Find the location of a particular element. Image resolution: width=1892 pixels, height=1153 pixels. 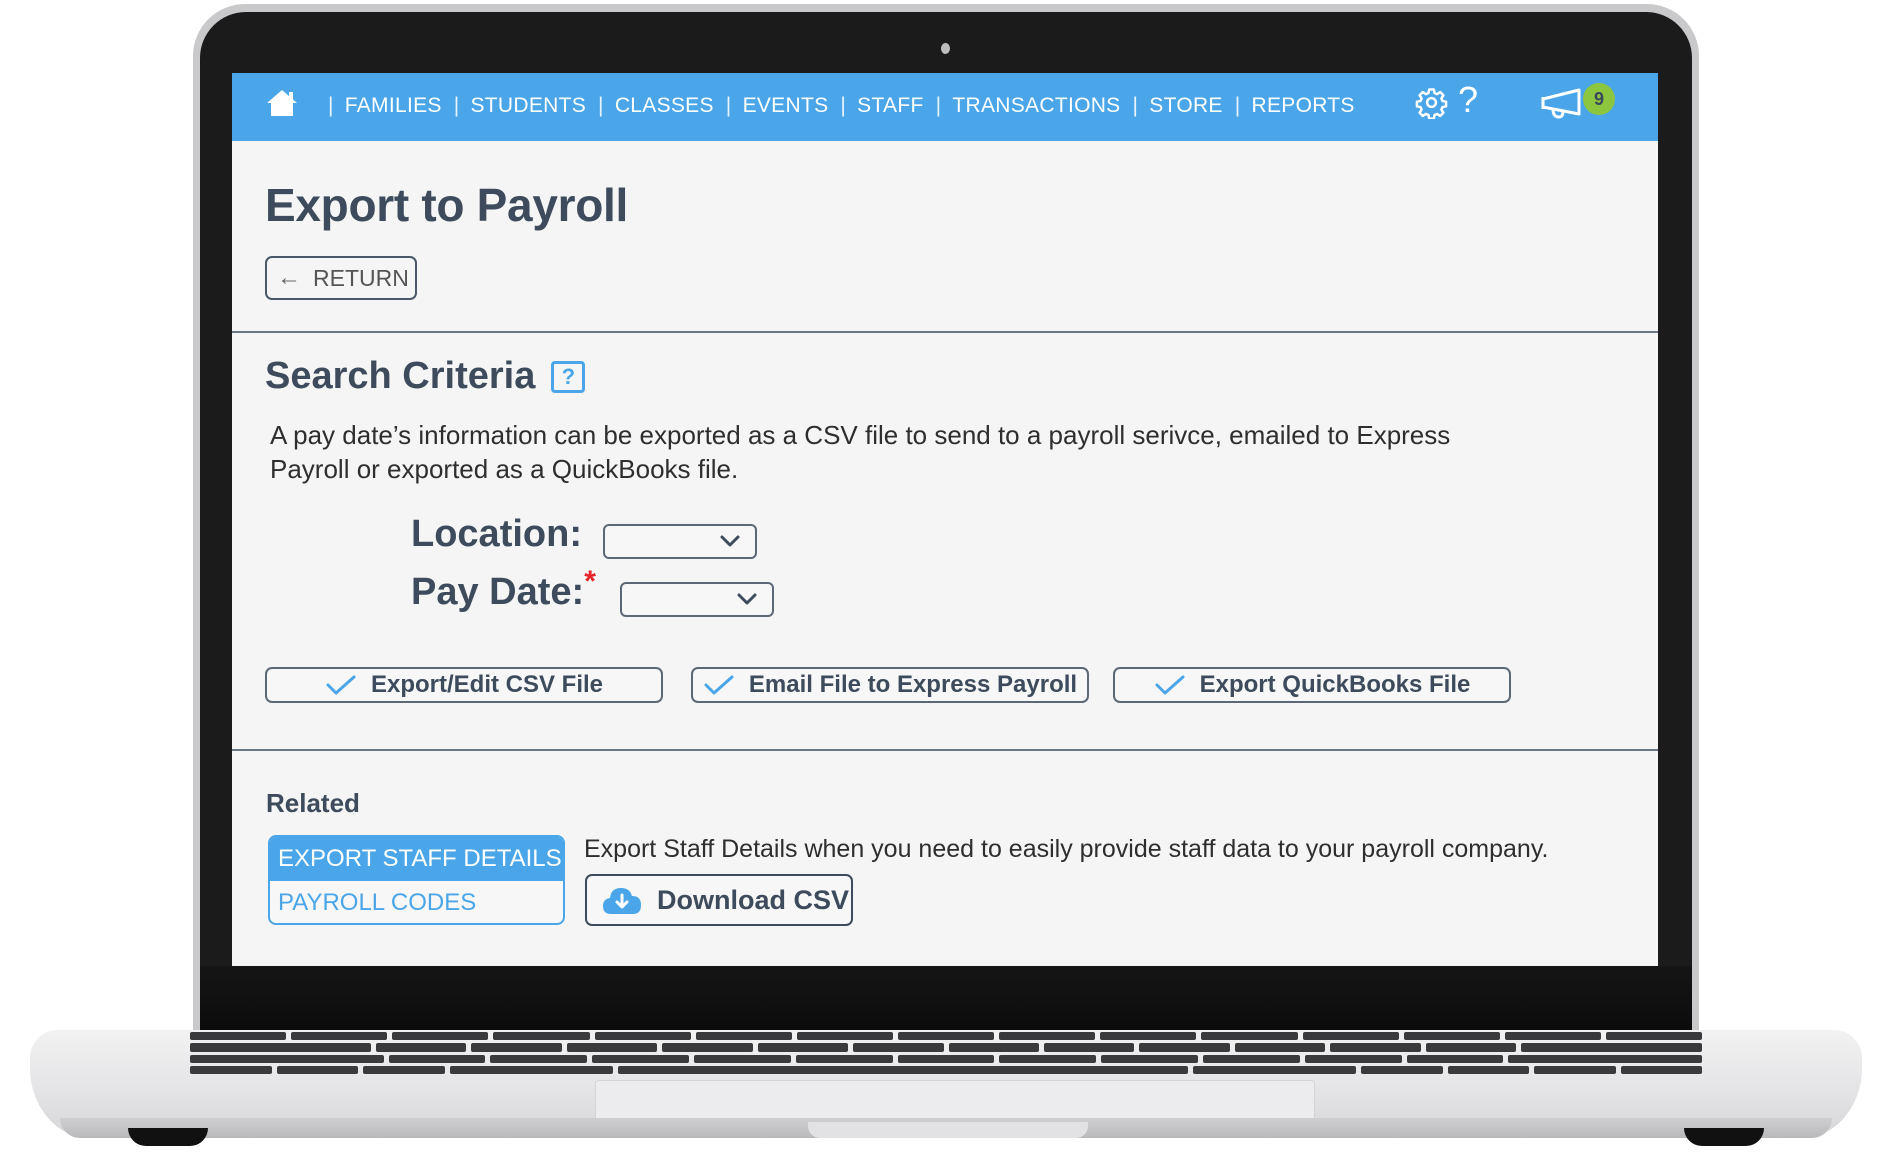

search-criteria-heading: Search Criteria ? is located at coordinates (425, 376).